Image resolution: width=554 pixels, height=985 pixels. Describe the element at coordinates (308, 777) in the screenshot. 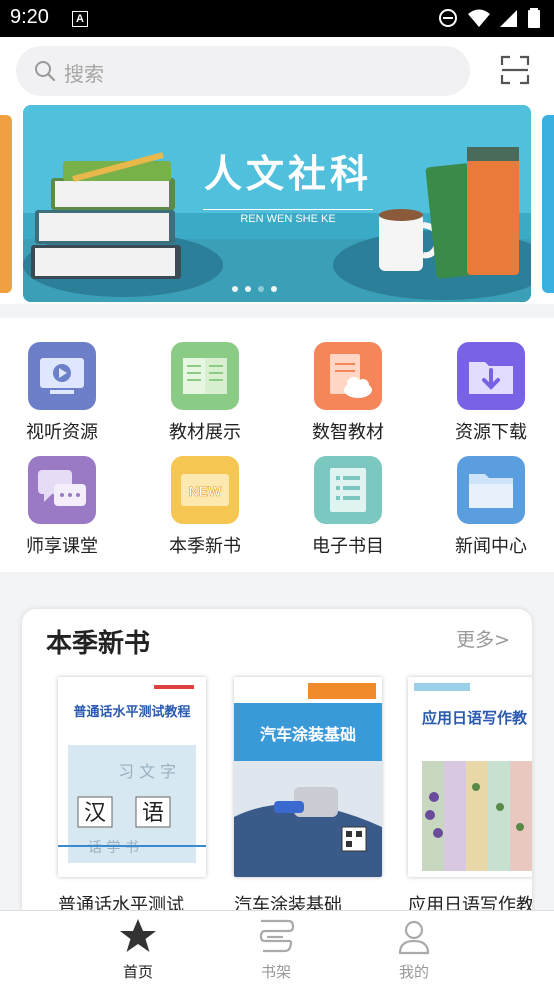

I see `book-cover: 汽车涂装基础` at that location.